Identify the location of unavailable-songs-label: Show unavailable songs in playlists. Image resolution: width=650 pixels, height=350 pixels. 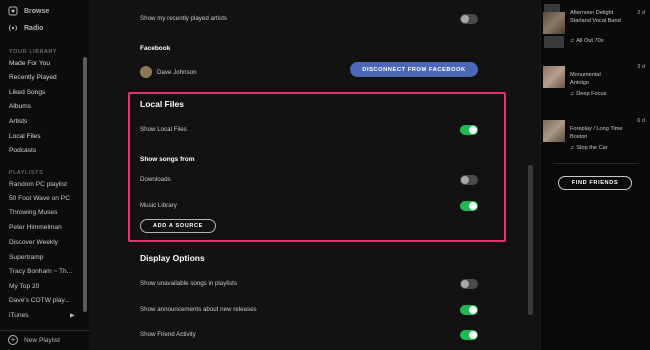
(188, 283).